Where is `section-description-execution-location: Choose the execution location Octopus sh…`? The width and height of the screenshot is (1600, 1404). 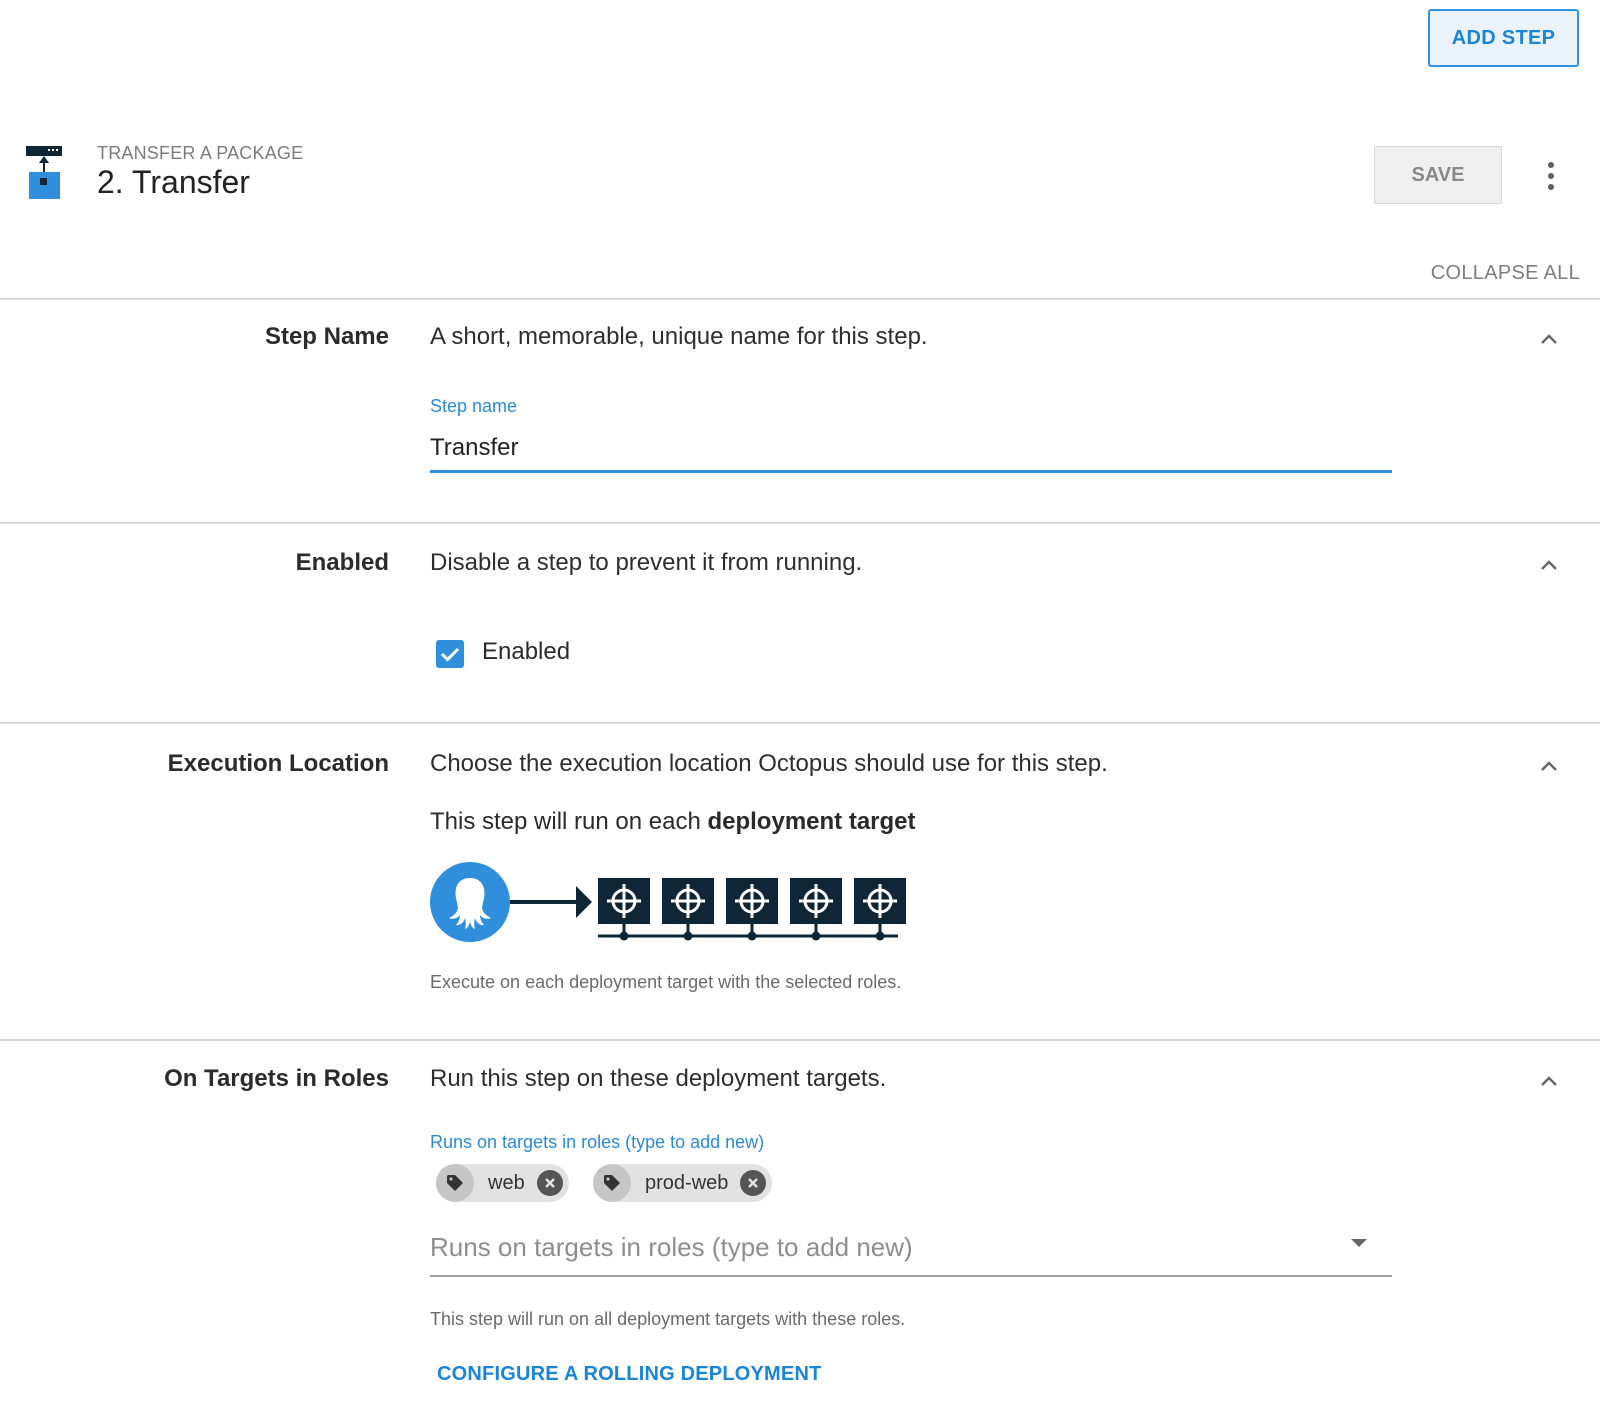 section-description-execution-location: Choose the execution location Octopus sh… is located at coordinates (769, 763).